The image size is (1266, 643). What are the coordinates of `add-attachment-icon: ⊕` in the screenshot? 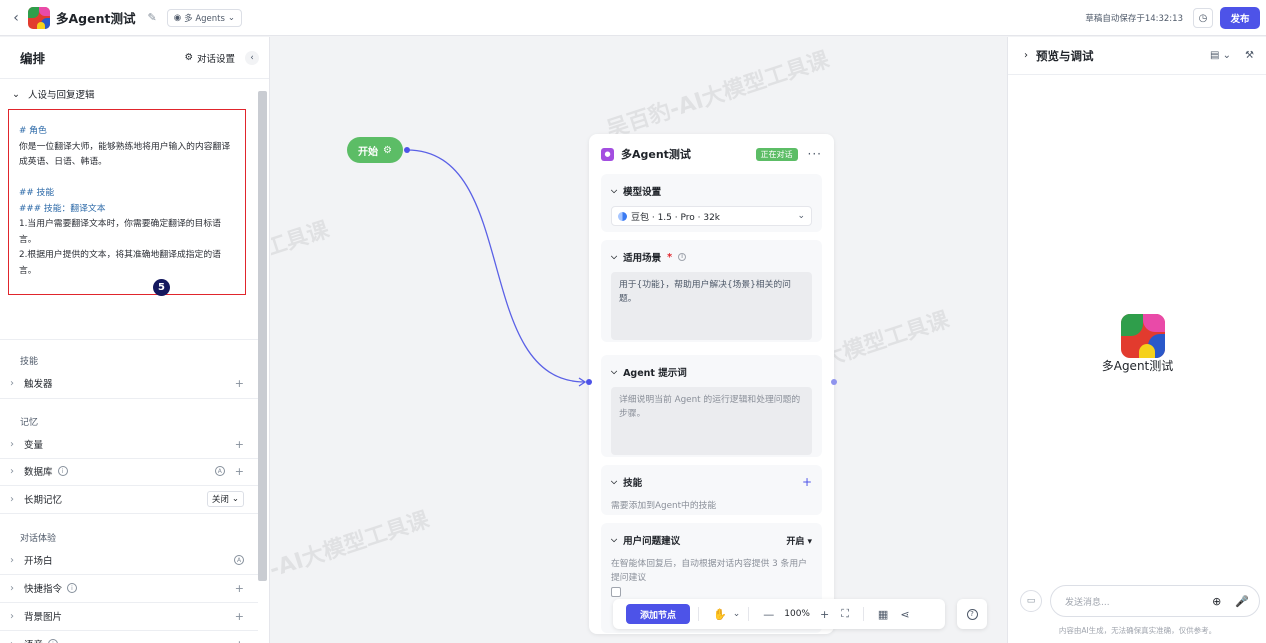 It's located at (1216, 601).